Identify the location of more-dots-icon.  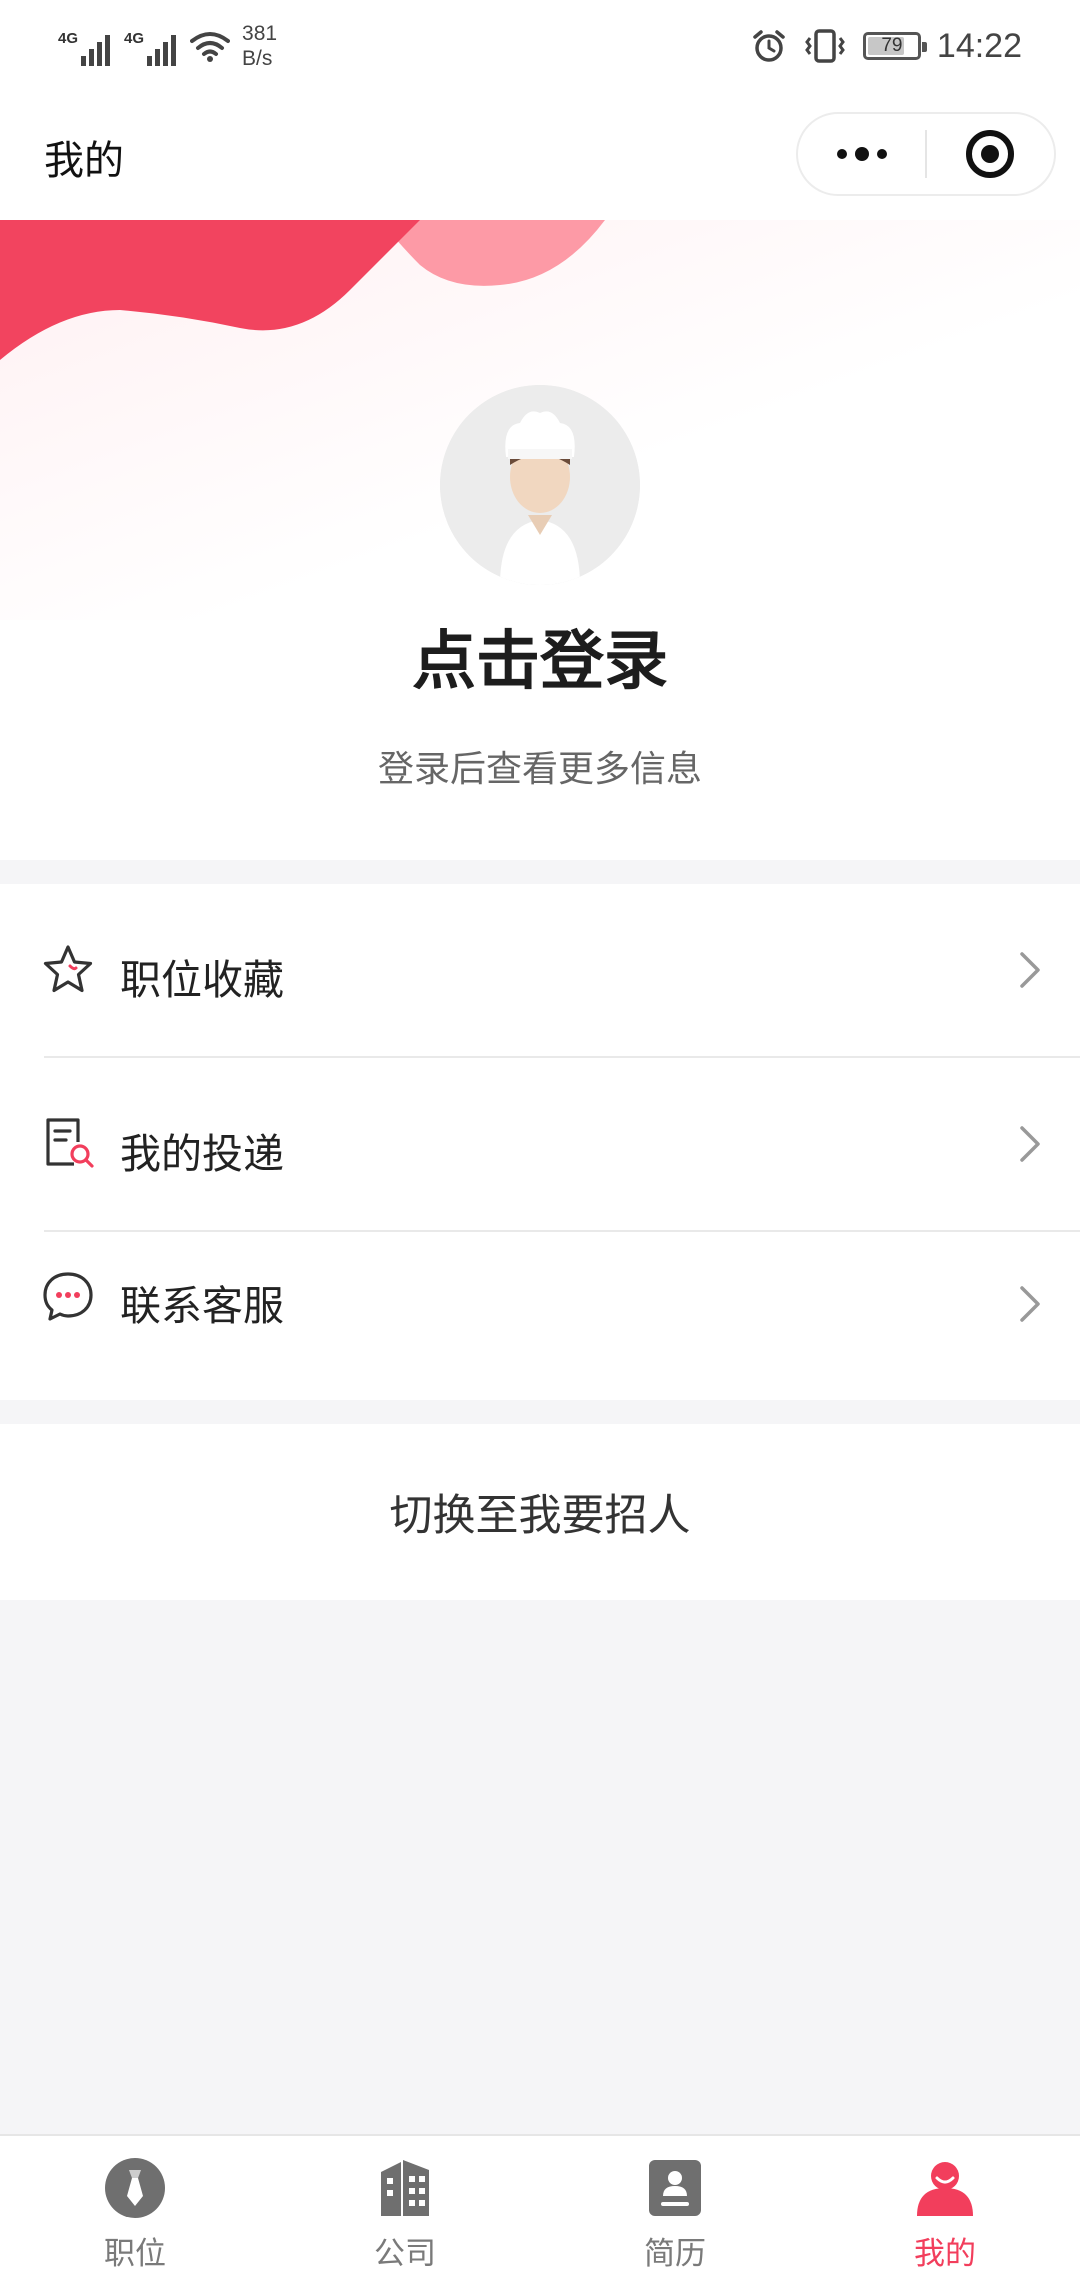
(861, 154).